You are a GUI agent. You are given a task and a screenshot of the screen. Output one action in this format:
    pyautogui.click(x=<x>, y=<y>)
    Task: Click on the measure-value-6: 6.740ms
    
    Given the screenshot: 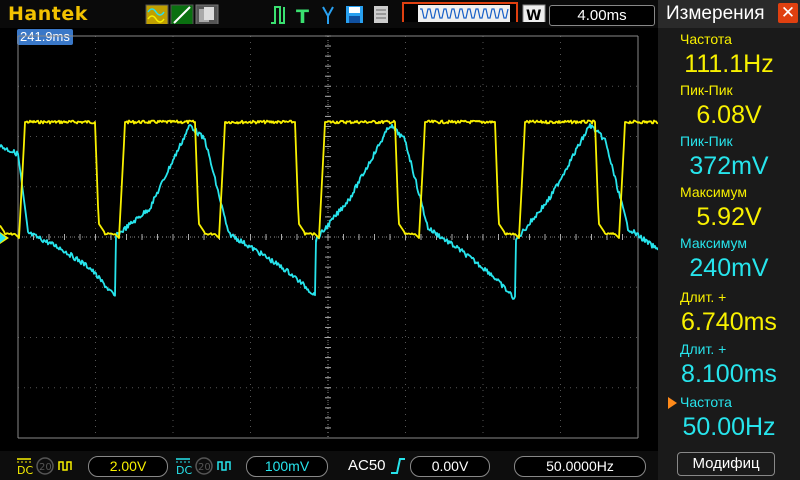 What is the action you would take?
    pyautogui.click(x=729, y=322)
    